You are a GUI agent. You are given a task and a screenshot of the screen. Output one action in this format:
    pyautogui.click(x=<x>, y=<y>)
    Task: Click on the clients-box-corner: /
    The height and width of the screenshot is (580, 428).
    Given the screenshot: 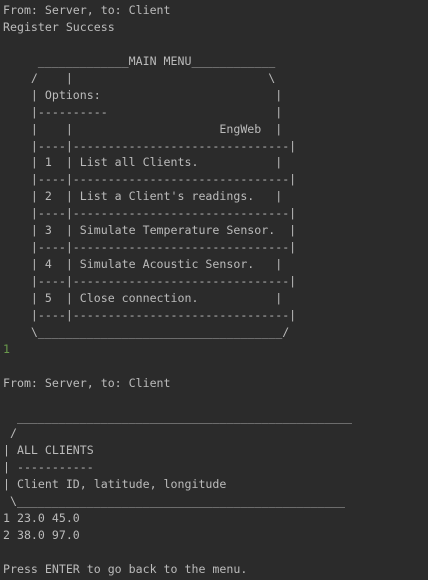 What is the action you would take?
    pyautogui.click(x=10, y=433)
    